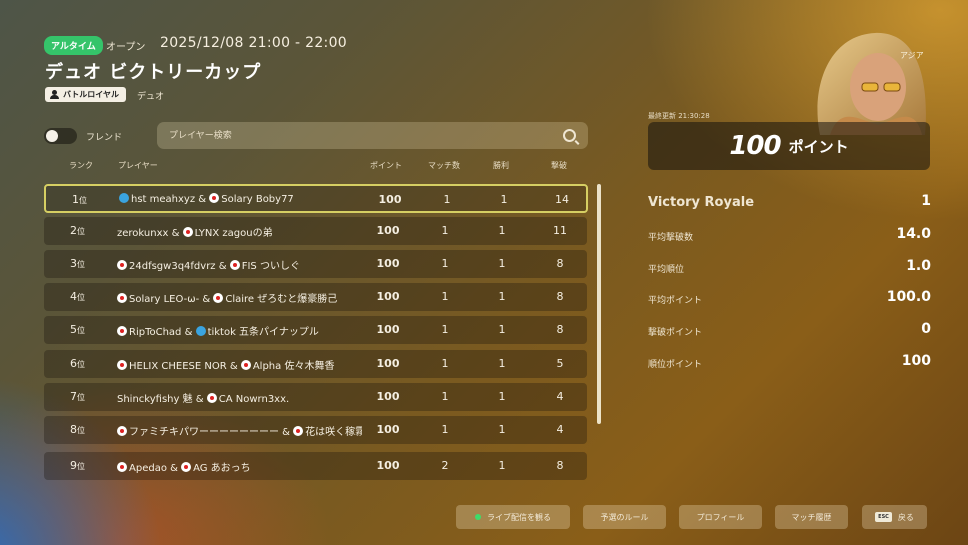 The height and width of the screenshot is (545, 968). Describe the element at coordinates (239, 430) in the screenshot. I see `player-cell: ファミチキパワーーーーーーーー & 花は咲く稼霧の知` at that location.